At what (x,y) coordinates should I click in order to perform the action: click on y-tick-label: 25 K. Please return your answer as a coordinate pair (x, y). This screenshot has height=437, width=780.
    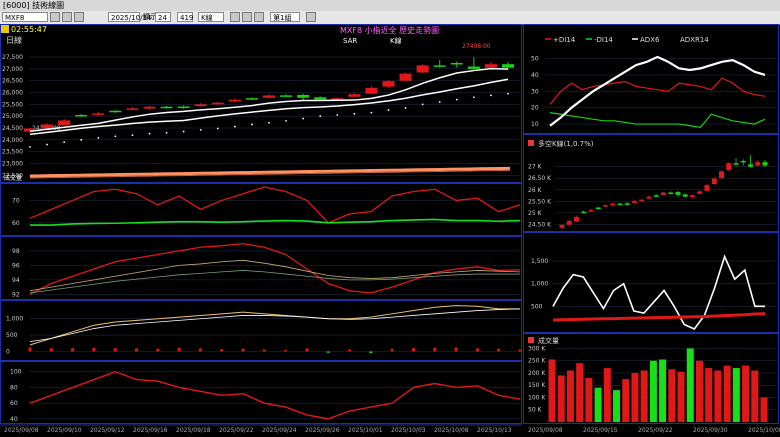
    Looking at the image, I should click on (535, 213).